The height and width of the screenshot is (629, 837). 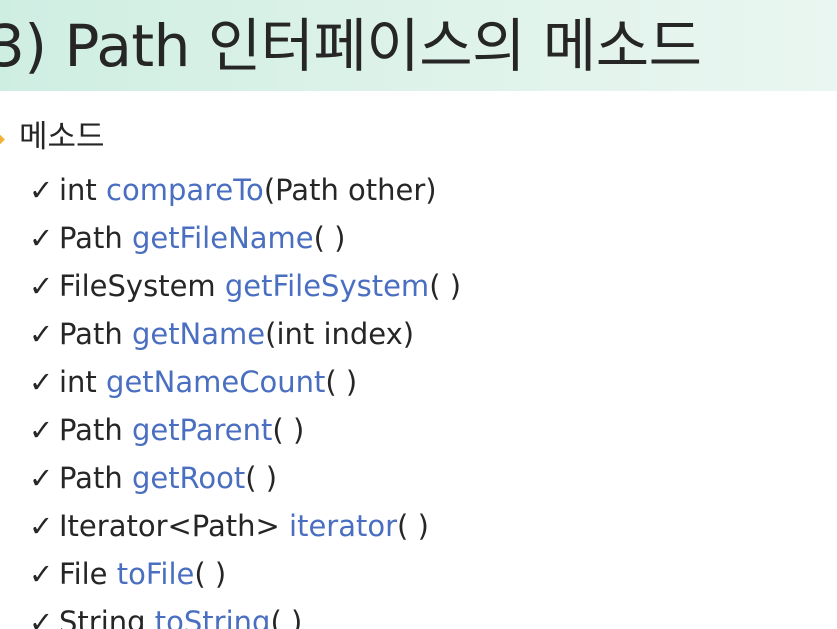 I want to click on method-name: getNameCount, so click(x=216, y=382).